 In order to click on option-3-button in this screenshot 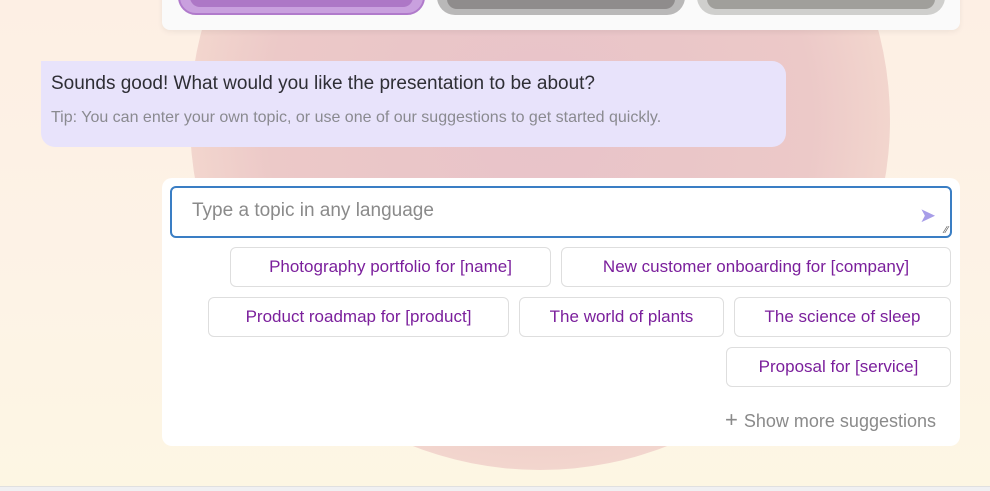, I will do `click(821, 7)`.